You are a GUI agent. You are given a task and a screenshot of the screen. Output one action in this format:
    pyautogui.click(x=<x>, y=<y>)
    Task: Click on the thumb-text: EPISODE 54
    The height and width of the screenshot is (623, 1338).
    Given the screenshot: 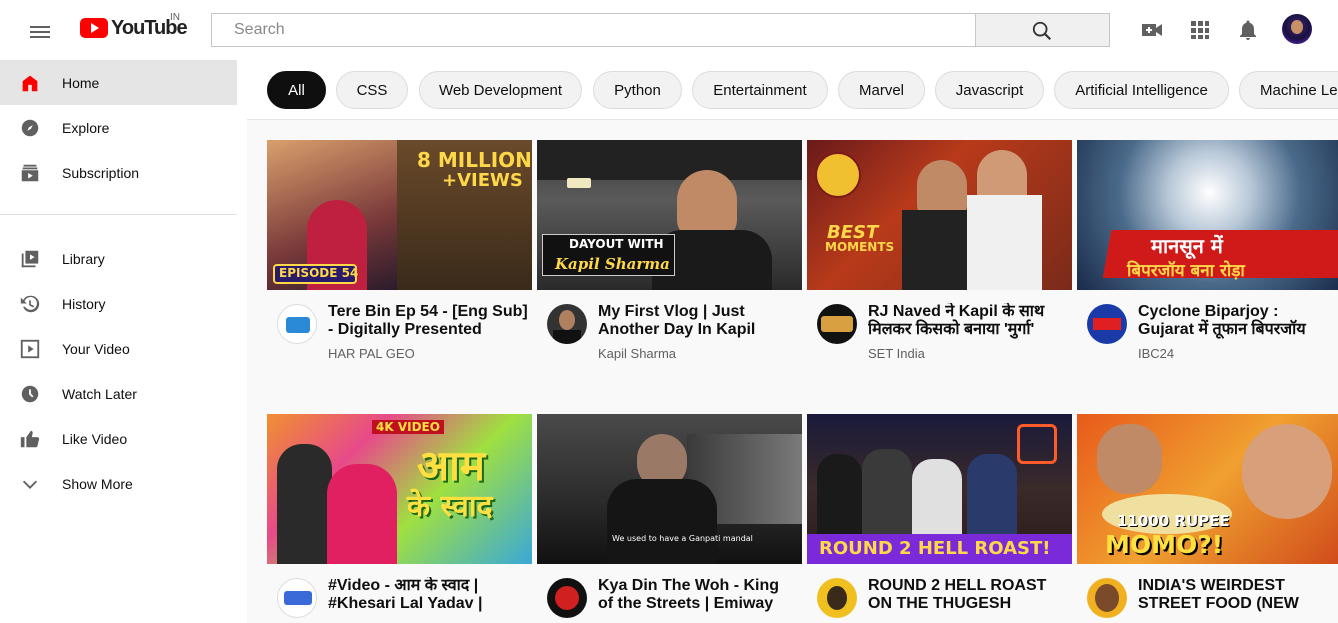 What is the action you would take?
    pyautogui.click(x=319, y=273)
    